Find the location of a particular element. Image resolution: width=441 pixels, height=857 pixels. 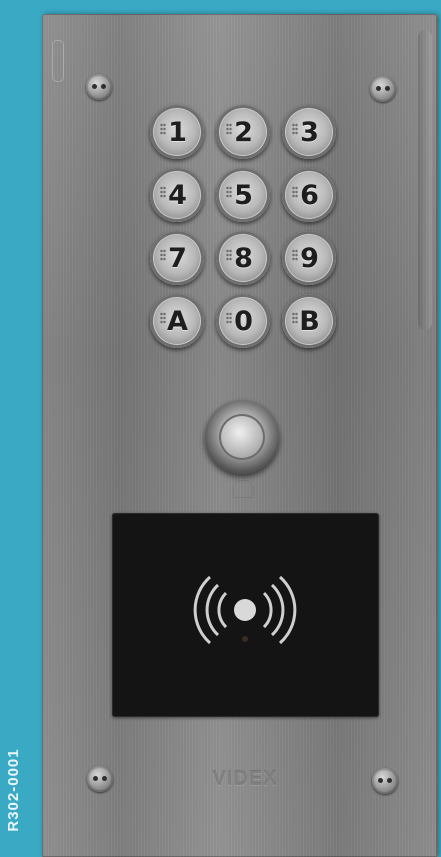

keypad: 1 2 3 4 5 6 7 8 9 A 0 B is located at coordinates (245, 235).